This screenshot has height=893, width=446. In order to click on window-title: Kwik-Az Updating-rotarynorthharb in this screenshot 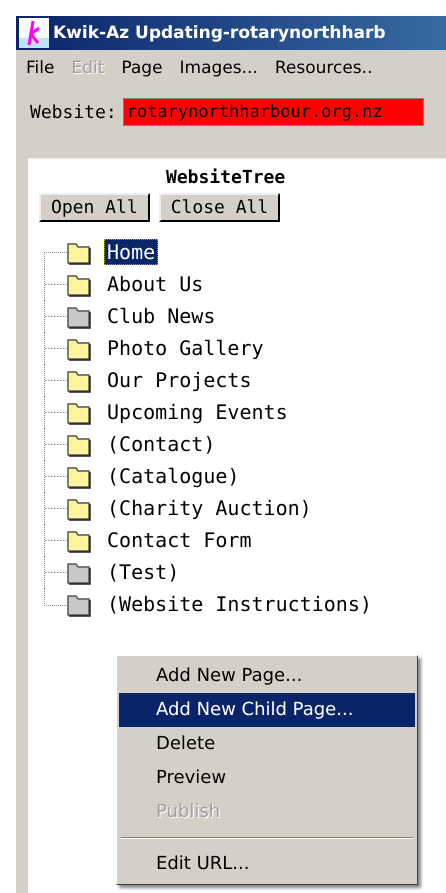, I will do `click(219, 33)`.